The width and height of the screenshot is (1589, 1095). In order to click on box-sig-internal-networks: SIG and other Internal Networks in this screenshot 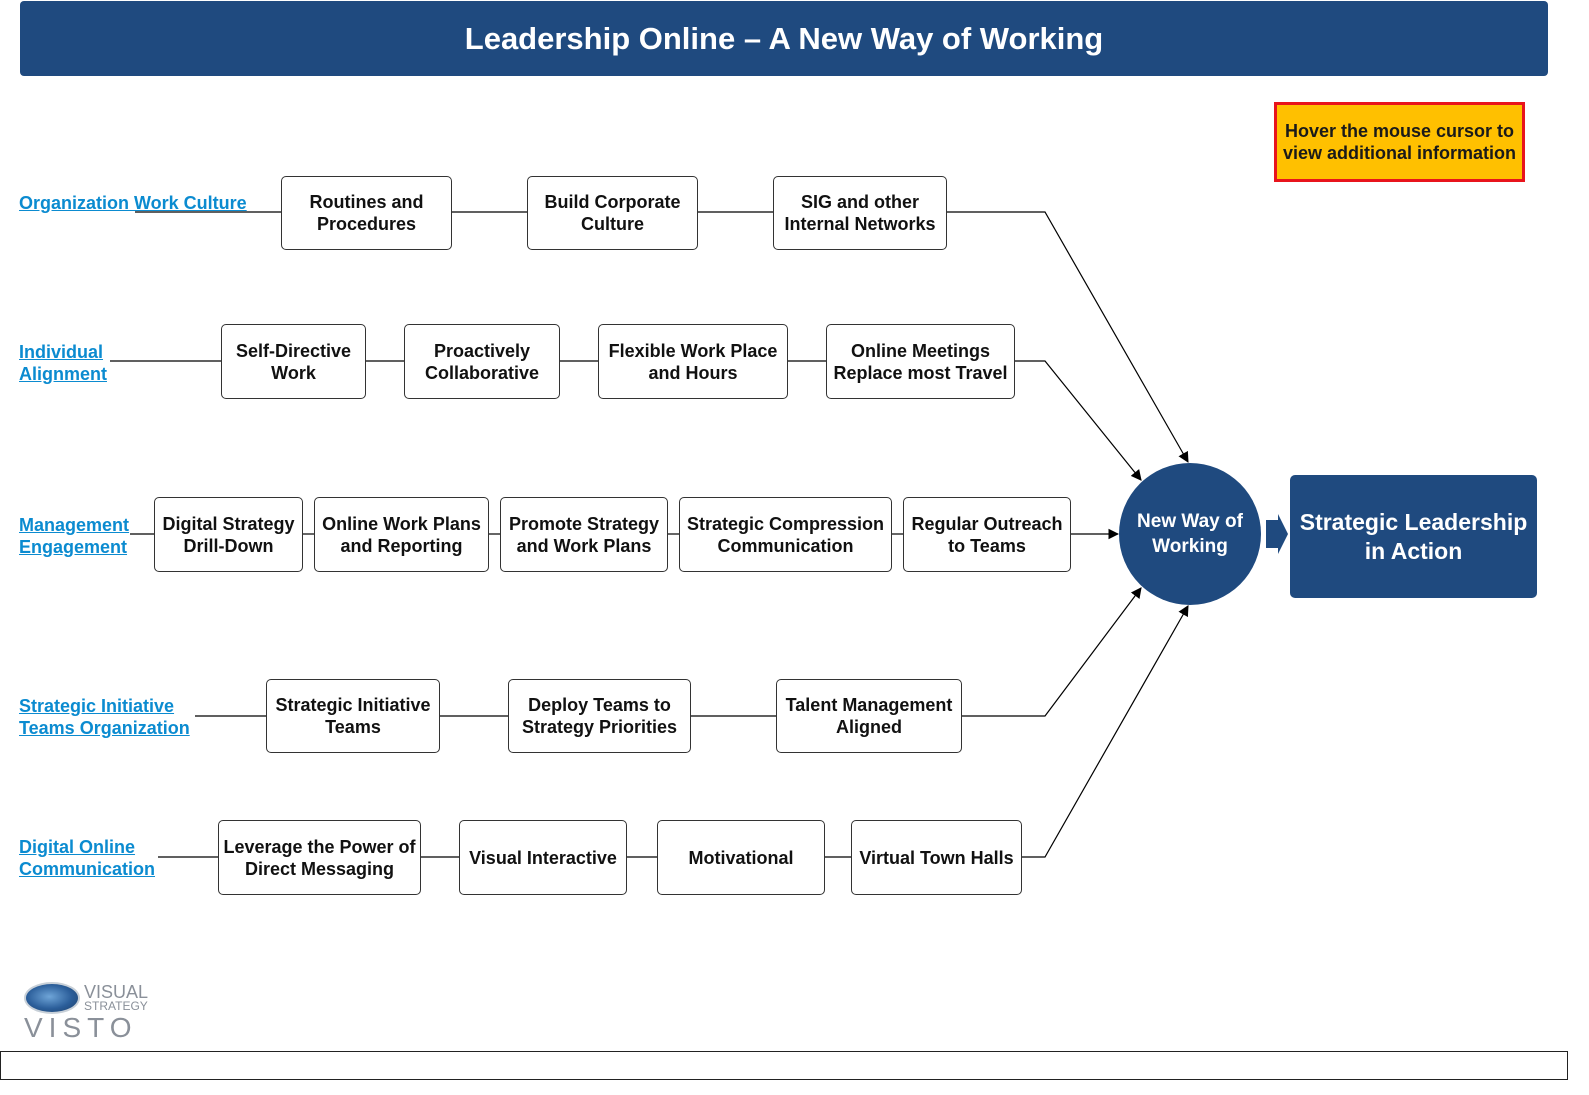, I will do `click(860, 213)`.